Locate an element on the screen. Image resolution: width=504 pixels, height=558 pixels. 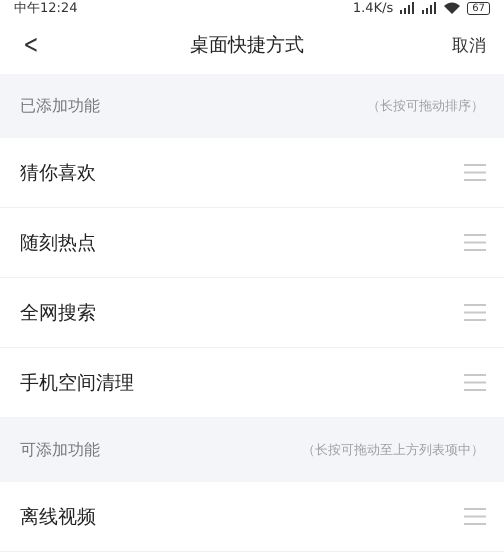
item-label: 手机空间清理 is located at coordinates (77, 383).